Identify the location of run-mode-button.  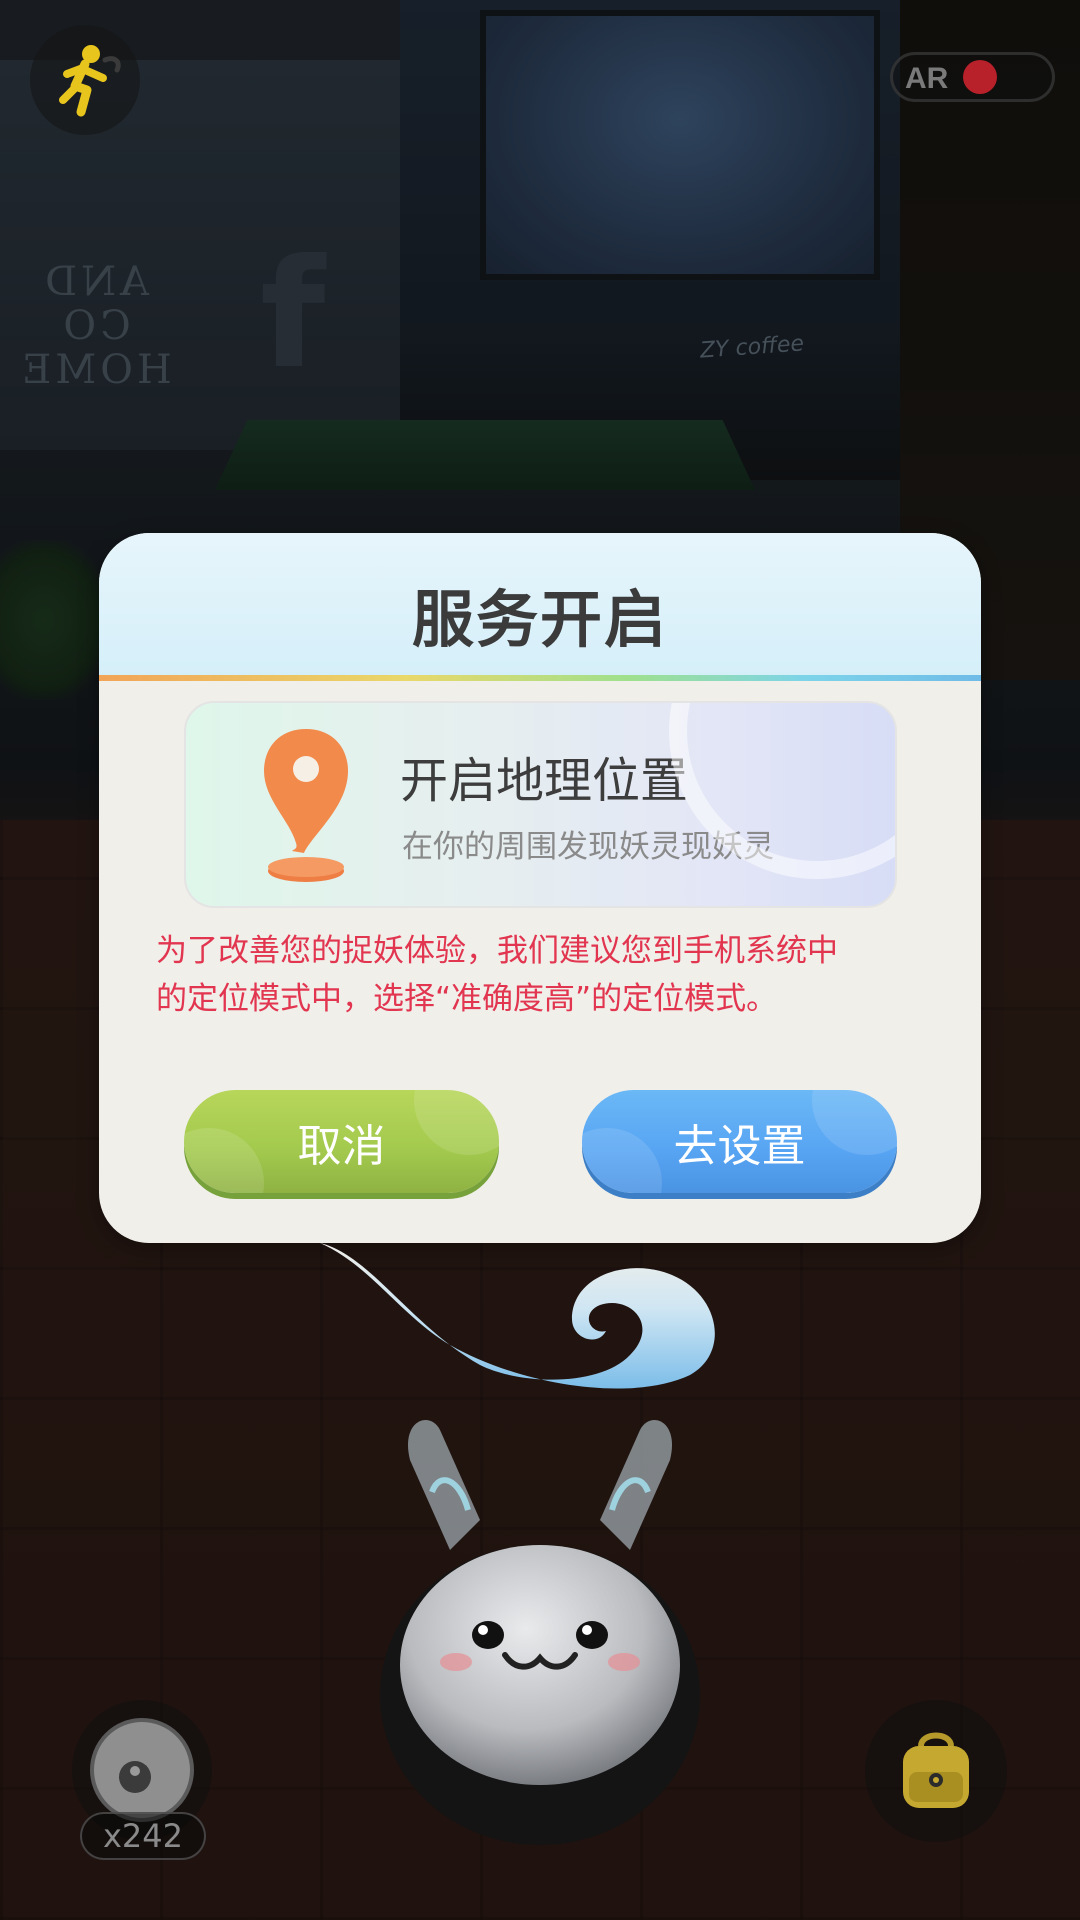
(85, 80).